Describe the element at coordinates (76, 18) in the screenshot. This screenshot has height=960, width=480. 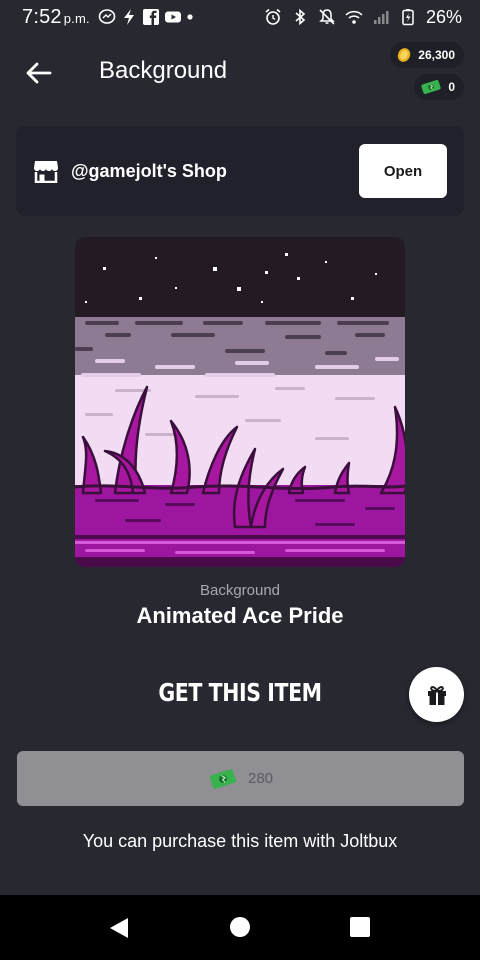
I see `clock-ampm: p.m.` at that location.